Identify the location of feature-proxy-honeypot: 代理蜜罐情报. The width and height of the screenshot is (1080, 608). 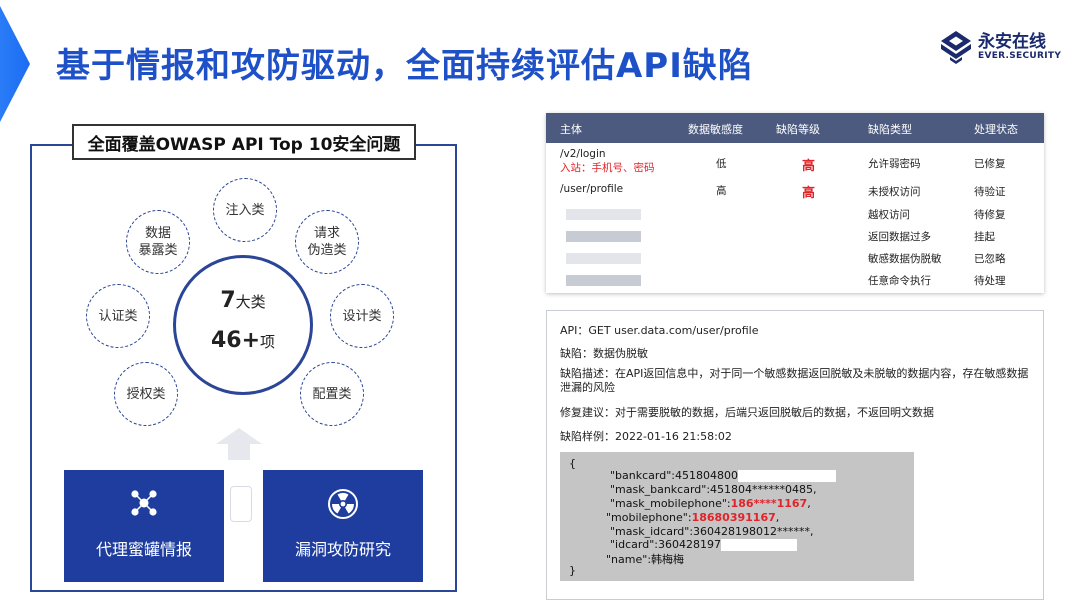
(144, 526).